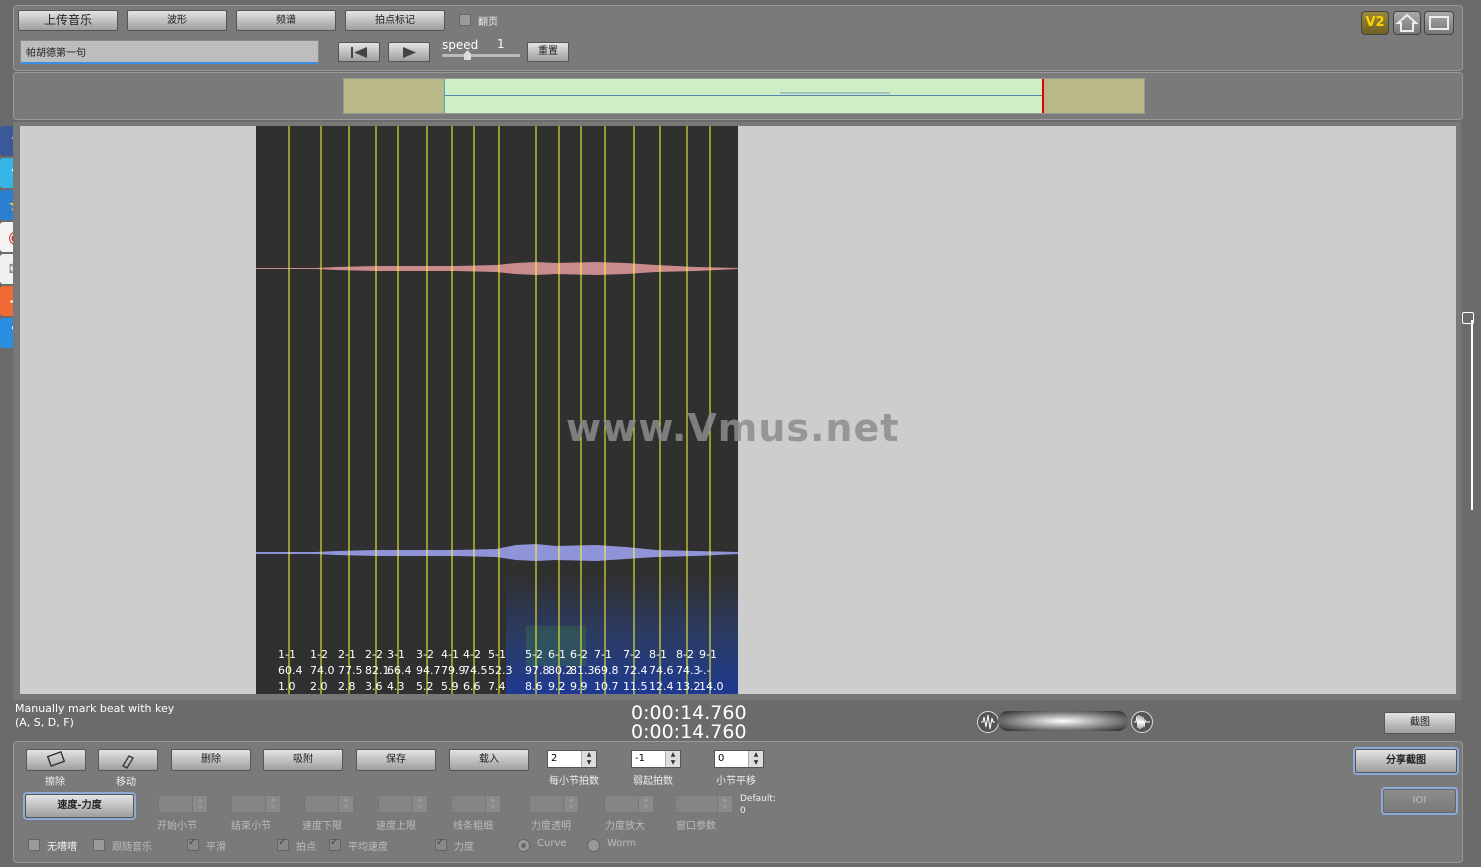 The width and height of the screenshot is (1481, 867). I want to click on snap-button: 吸附, so click(303, 760).